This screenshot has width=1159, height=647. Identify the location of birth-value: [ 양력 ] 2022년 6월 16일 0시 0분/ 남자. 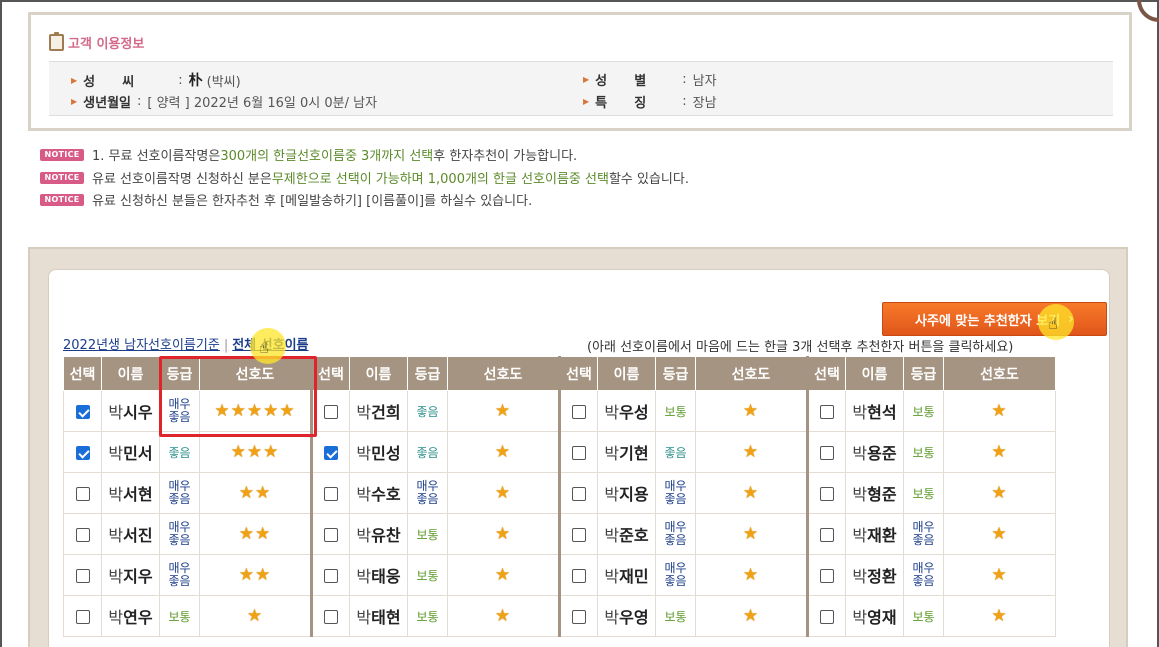
(262, 103).